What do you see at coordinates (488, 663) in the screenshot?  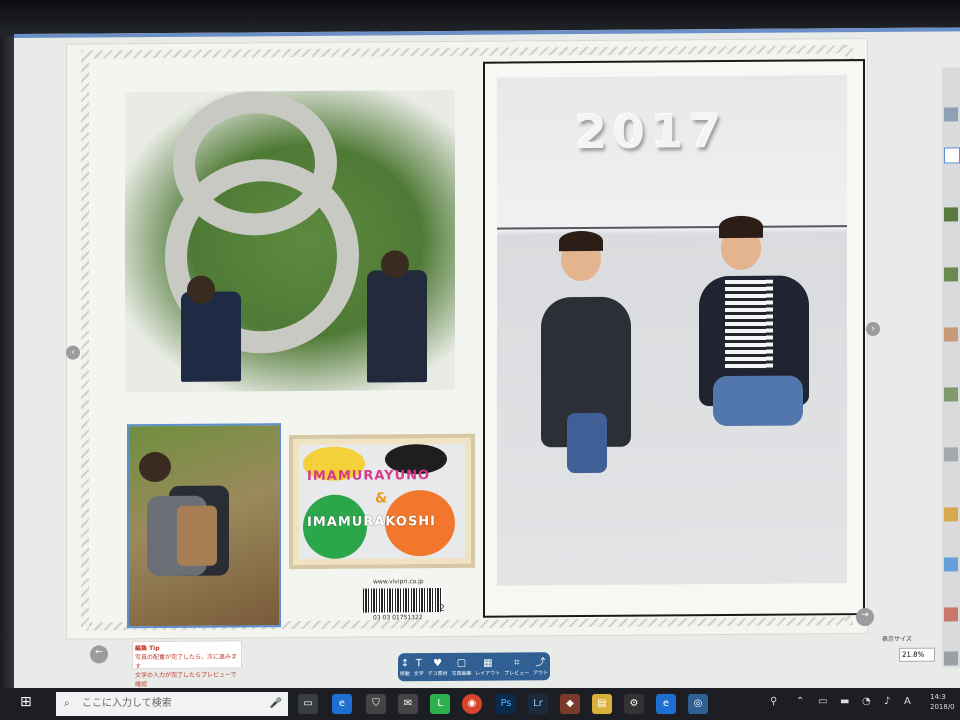 I see `layout-icon: ▦` at bounding box center [488, 663].